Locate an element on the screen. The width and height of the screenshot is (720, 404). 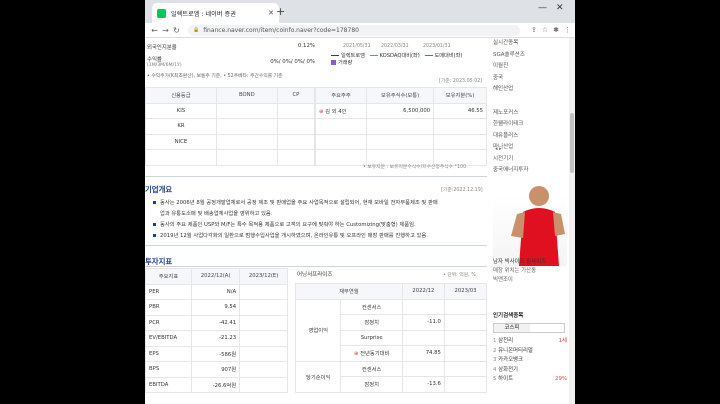
chart-legend: 일렉트로엠 KOSDAQ대비(좌) 도매대비(좌) 거래량 is located at coordinates (411, 59).